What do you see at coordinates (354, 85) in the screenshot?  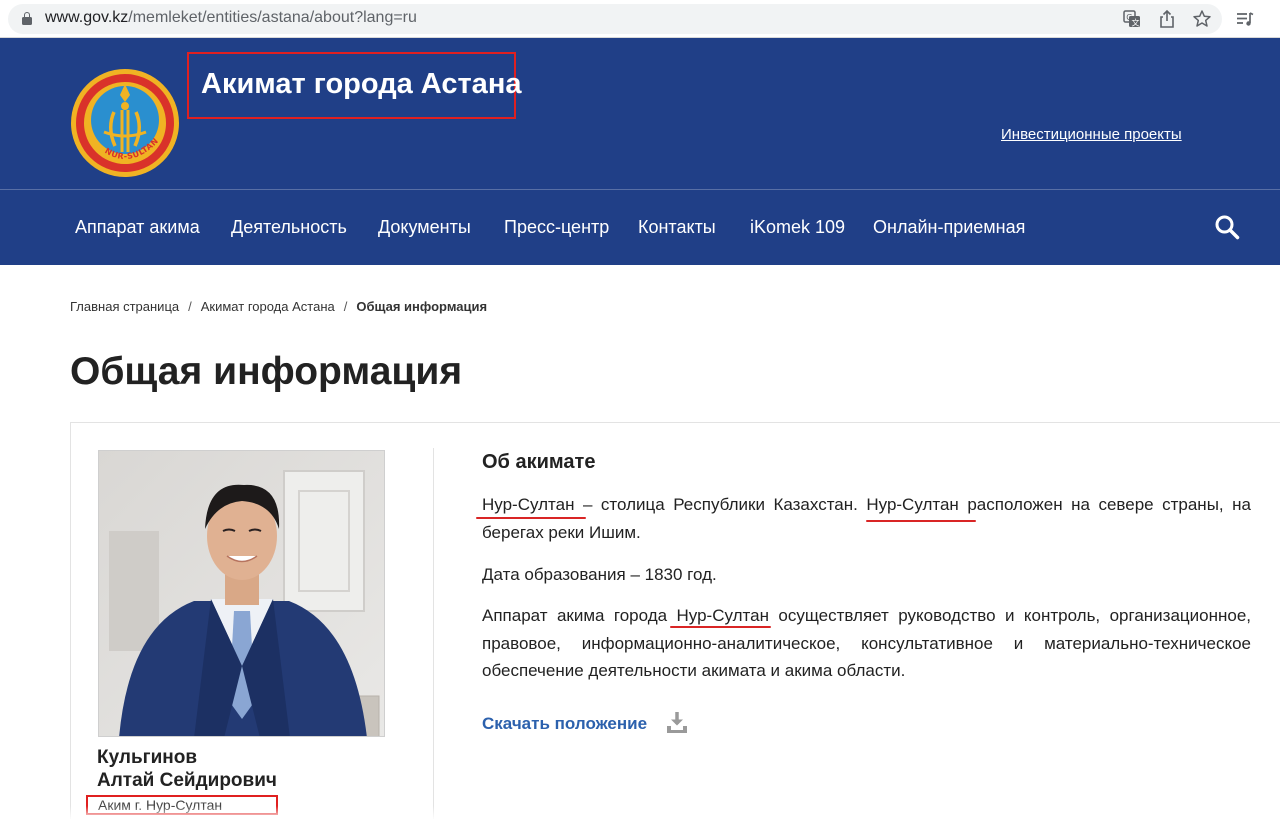 I see `site-title: Акимат города Астана` at bounding box center [354, 85].